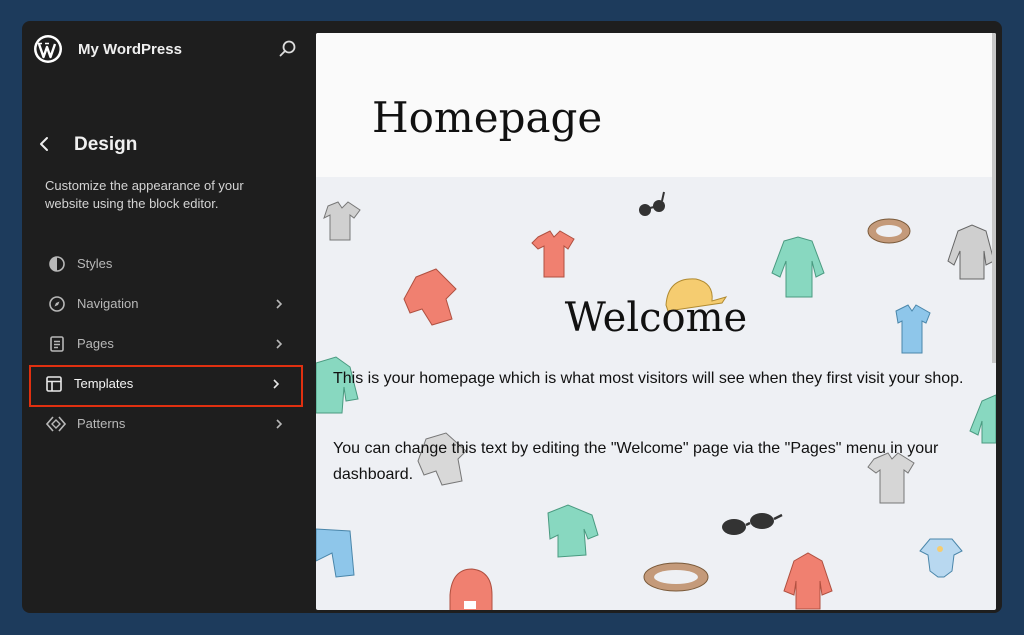 The height and width of the screenshot is (635, 1024). I want to click on page-title: Homepage, so click(487, 117).